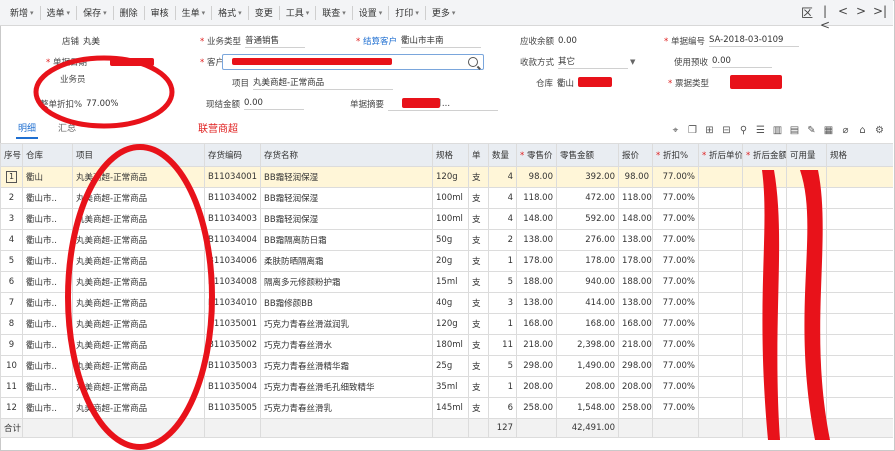 Image resolution: width=895 pixels, height=451 pixels. What do you see at coordinates (346, 366) in the screenshot?
I see `table-cell: 巧克力青春丝滑精华霜` at bounding box center [346, 366].